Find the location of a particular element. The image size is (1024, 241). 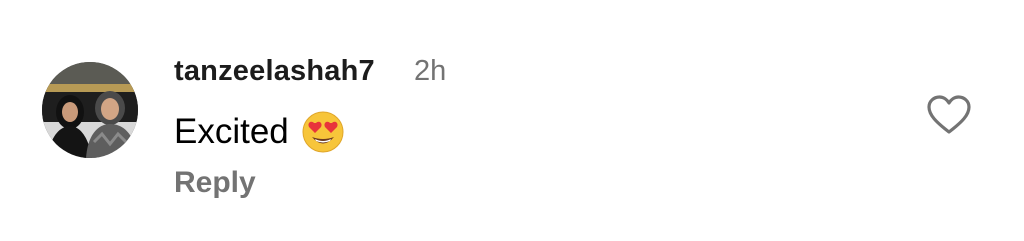

heart-outline-icon is located at coordinates (949, 115).